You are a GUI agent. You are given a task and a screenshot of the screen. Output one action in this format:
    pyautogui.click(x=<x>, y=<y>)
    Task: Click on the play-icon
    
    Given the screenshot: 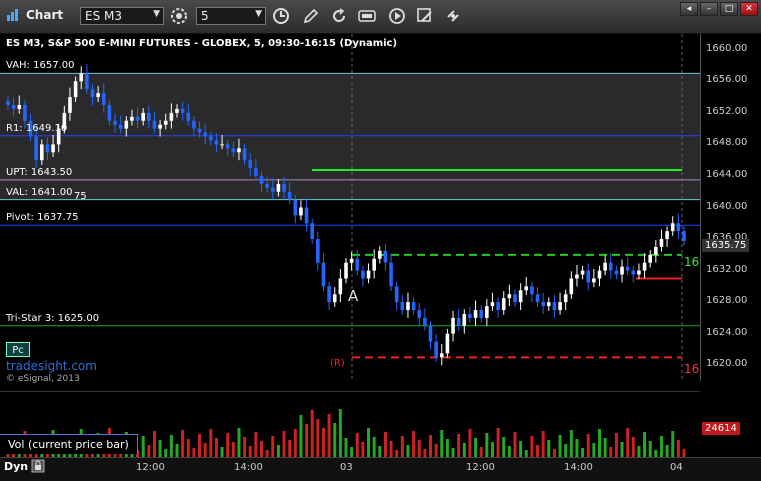 What is the action you would take?
    pyautogui.click(x=397, y=16)
    